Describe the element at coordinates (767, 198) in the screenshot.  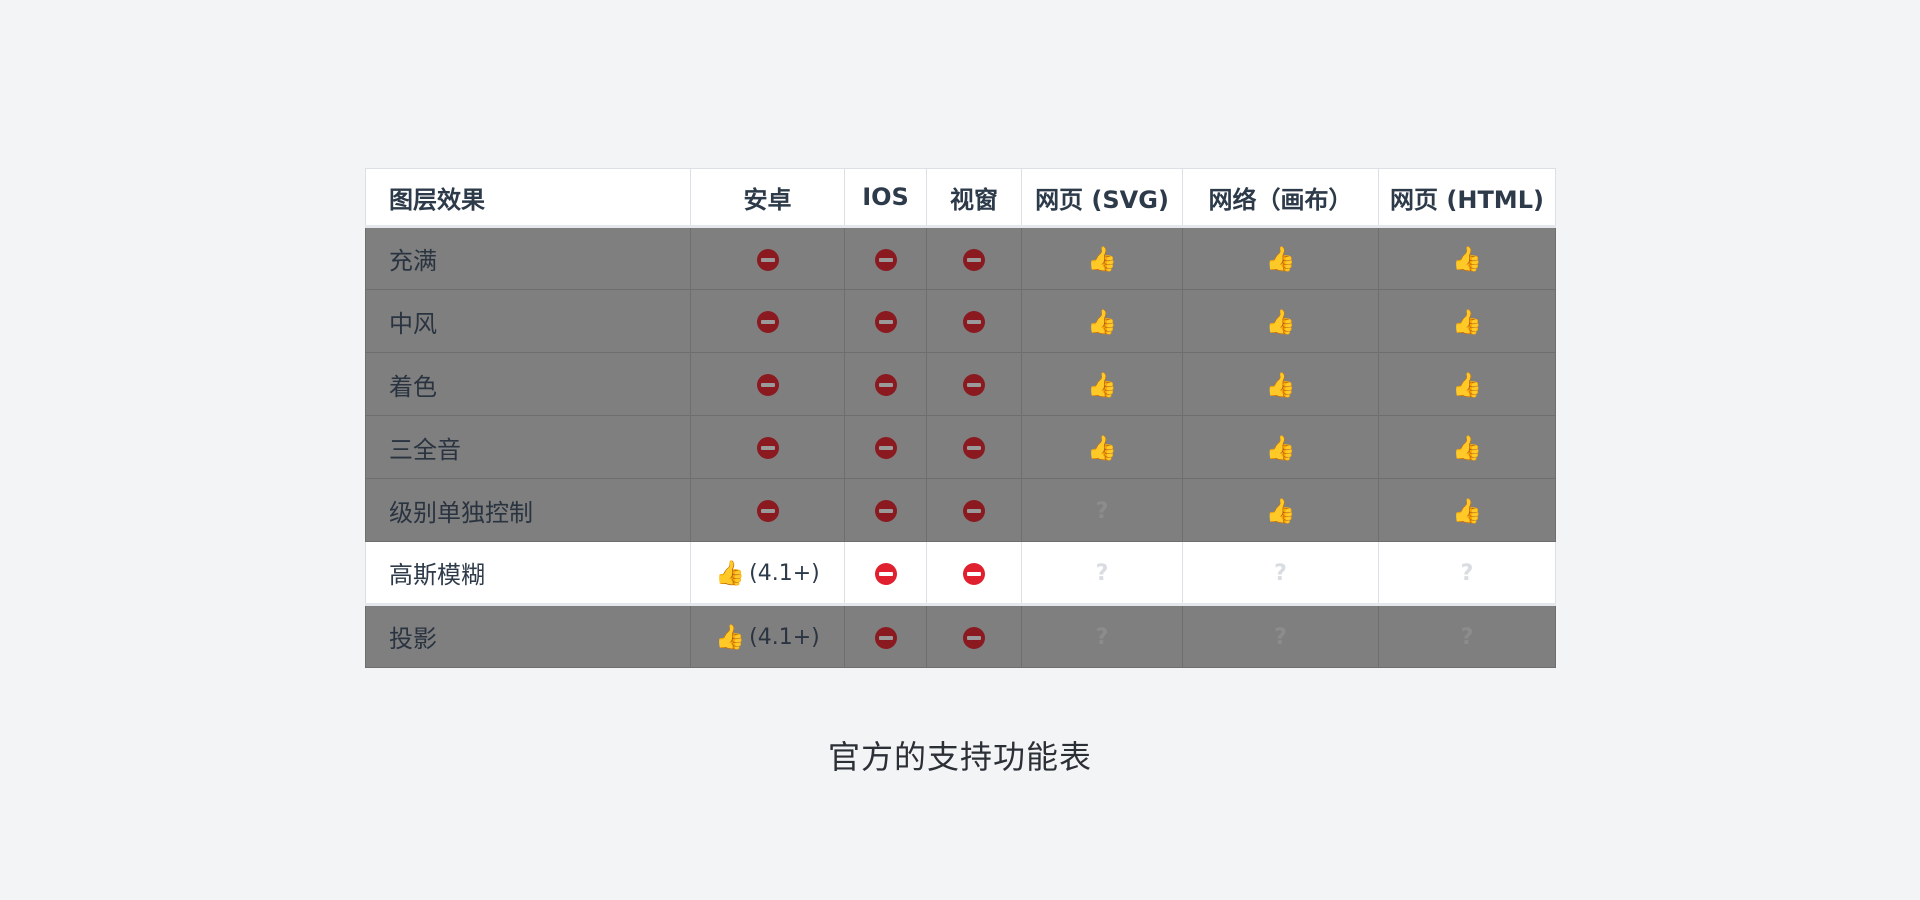
I see `header-platform: 安卓` at that location.